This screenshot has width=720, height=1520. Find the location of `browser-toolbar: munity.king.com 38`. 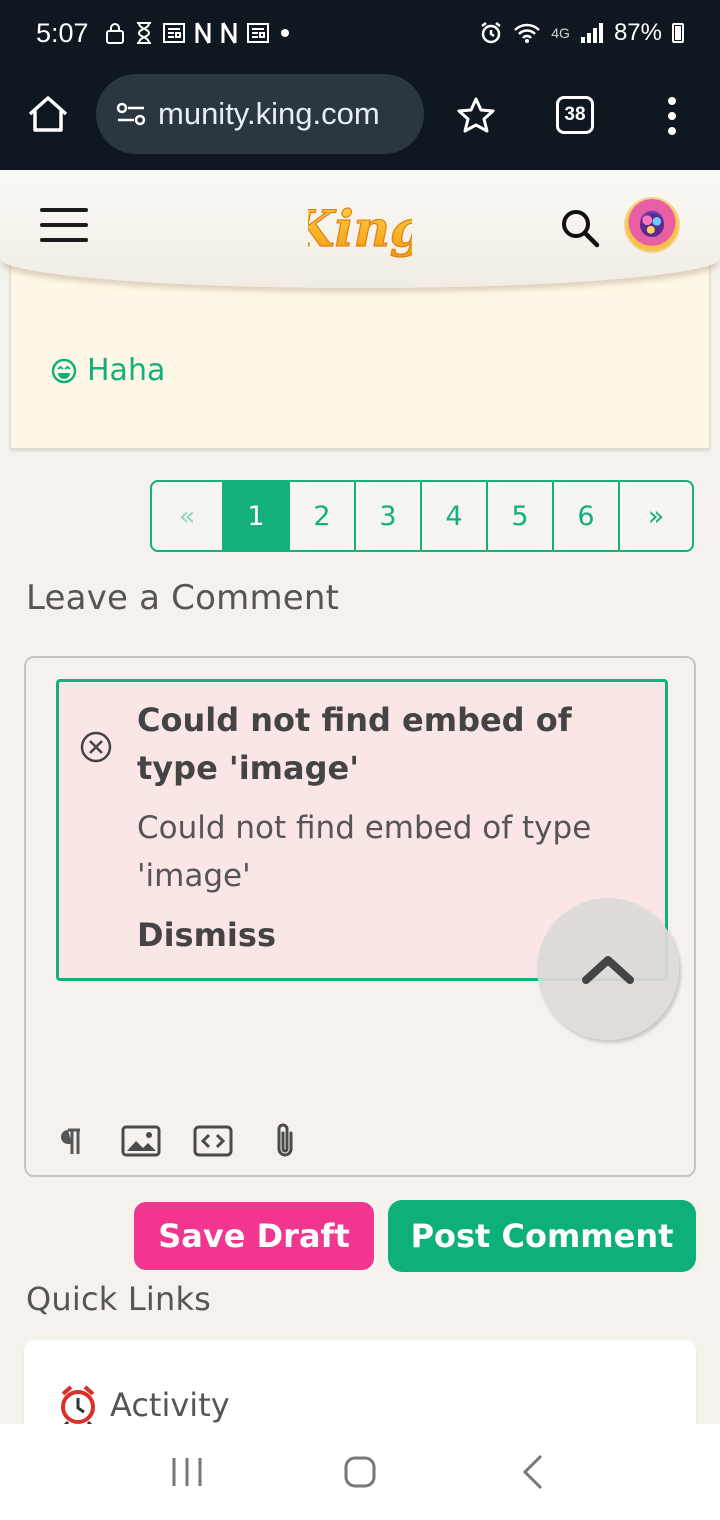

browser-toolbar: munity.king.com 38 is located at coordinates (360, 118).